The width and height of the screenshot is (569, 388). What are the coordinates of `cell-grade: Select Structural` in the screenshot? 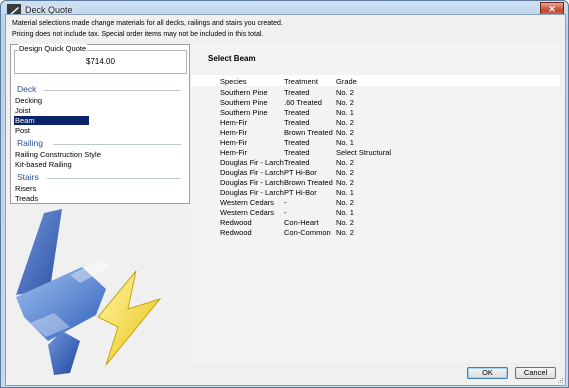 It's located at (364, 152).